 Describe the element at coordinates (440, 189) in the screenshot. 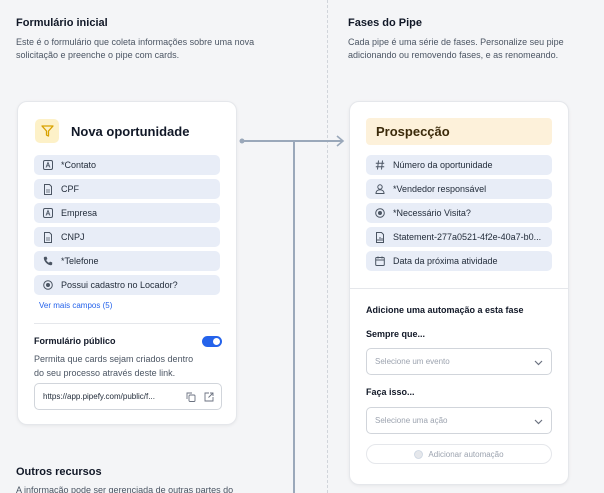

I see `field-label: *Vendedor responsável` at that location.